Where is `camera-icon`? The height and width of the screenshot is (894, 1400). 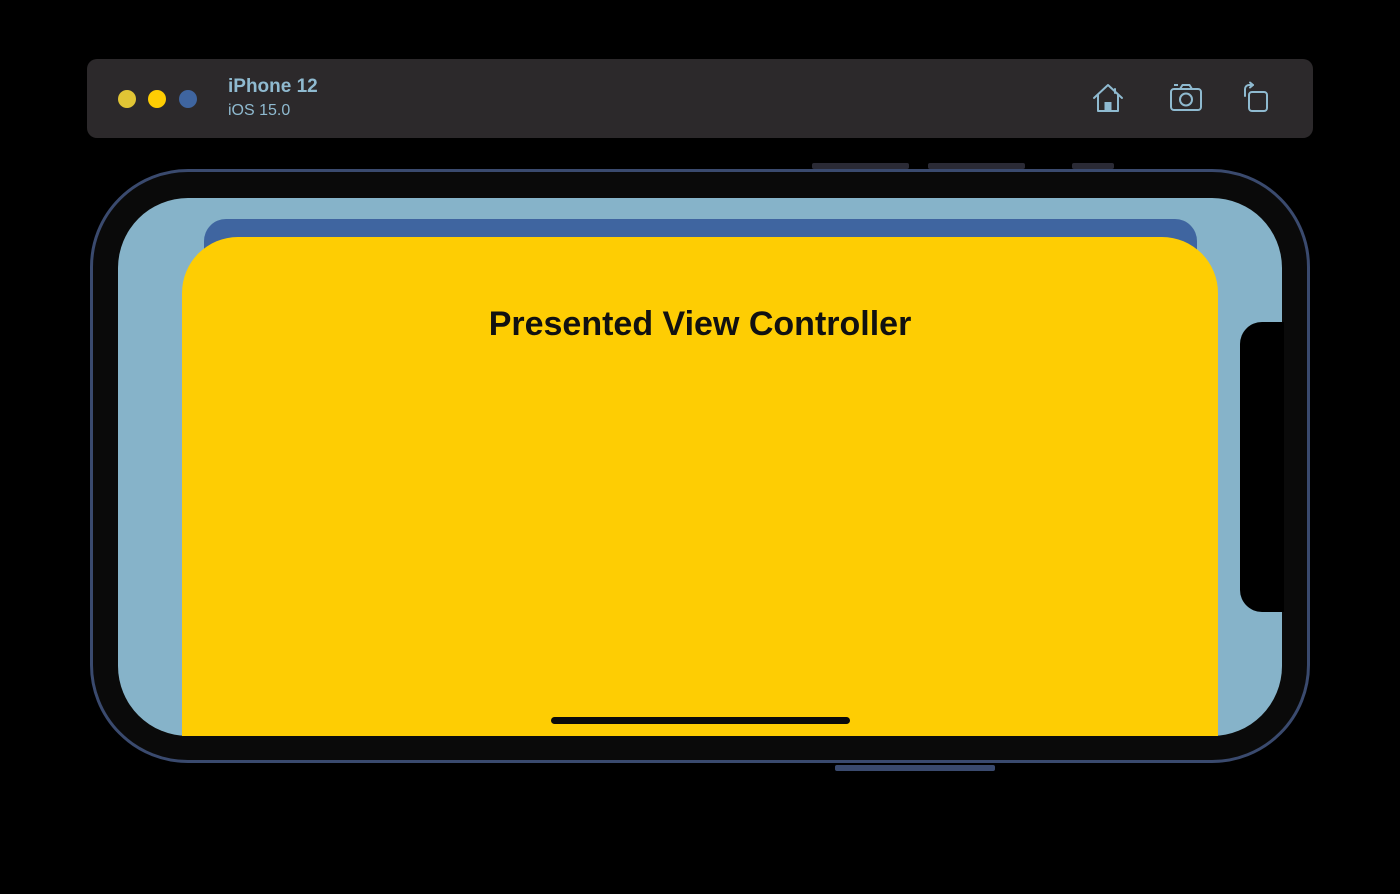 camera-icon is located at coordinates (1186, 97).